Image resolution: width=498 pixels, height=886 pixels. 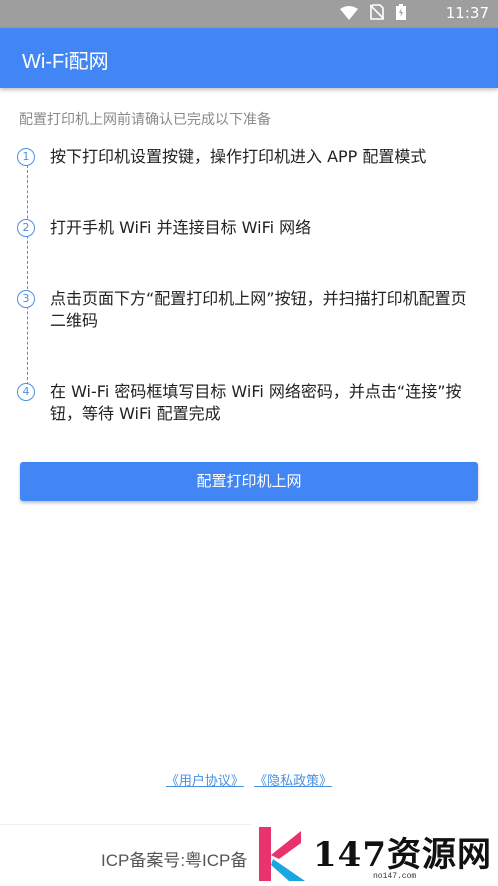 What do you see at coordinates (258, 309) in the screenshot?
I see `step-text: 点击页面下方“配置打印机上网”按钮，并扫描打印机配置页二维码` at bounding box center [258, 309].